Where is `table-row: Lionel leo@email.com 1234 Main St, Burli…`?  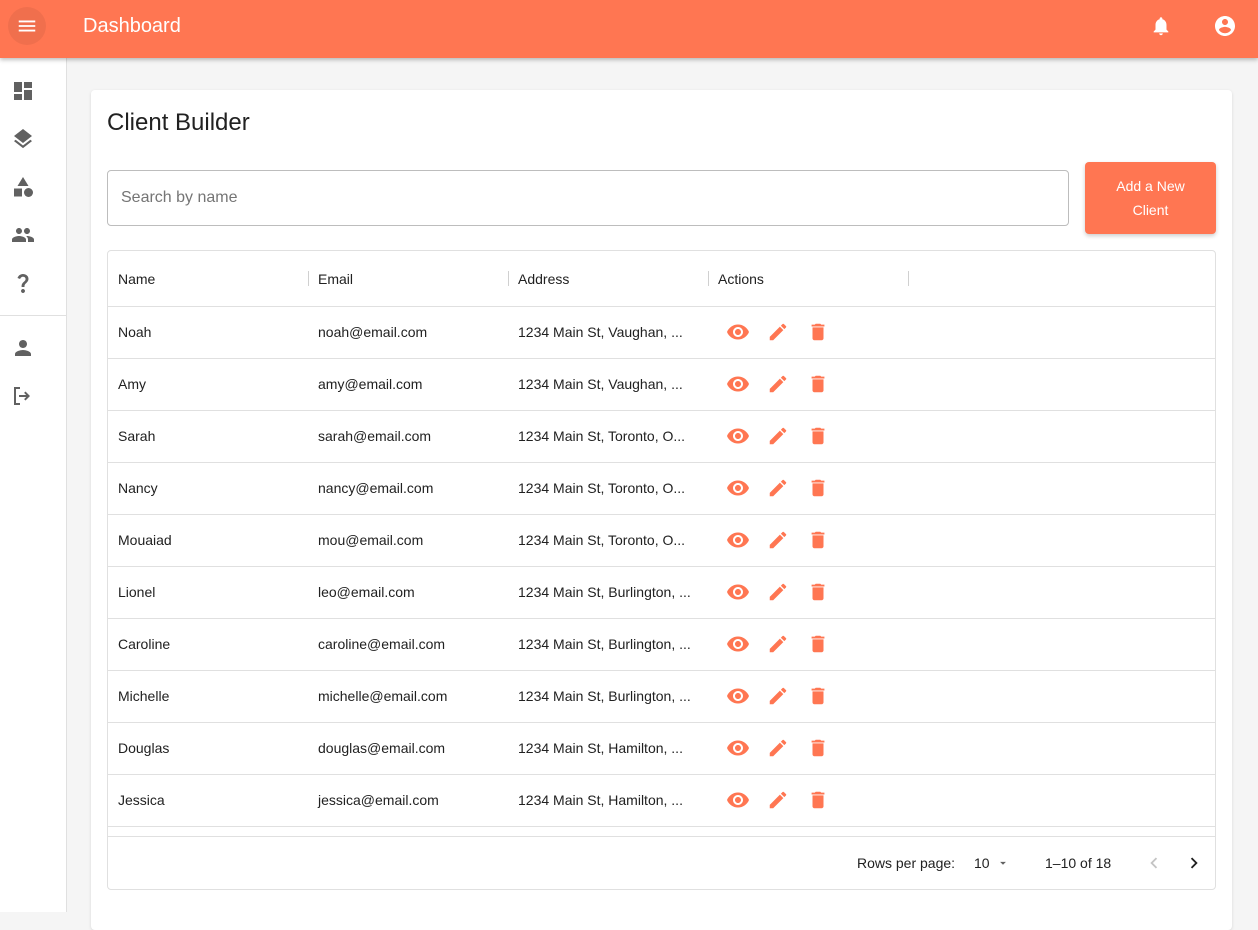
table-row: Lionel leo@email.com 1234 Main St, Burli… is located at coordinates (661, 593).